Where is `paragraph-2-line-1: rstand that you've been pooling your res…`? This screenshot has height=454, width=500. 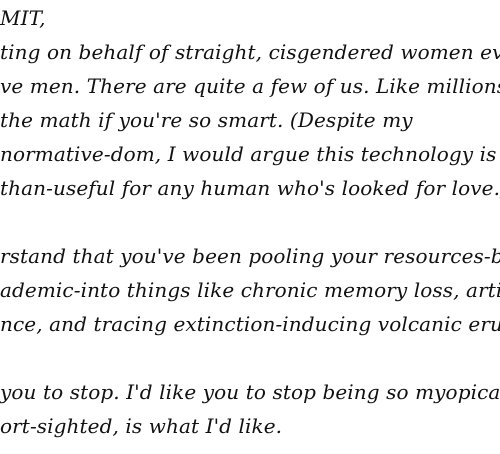 paragraph-2-line-1: rstand that you've been pooling your res… is located at coordinates (250, 256).